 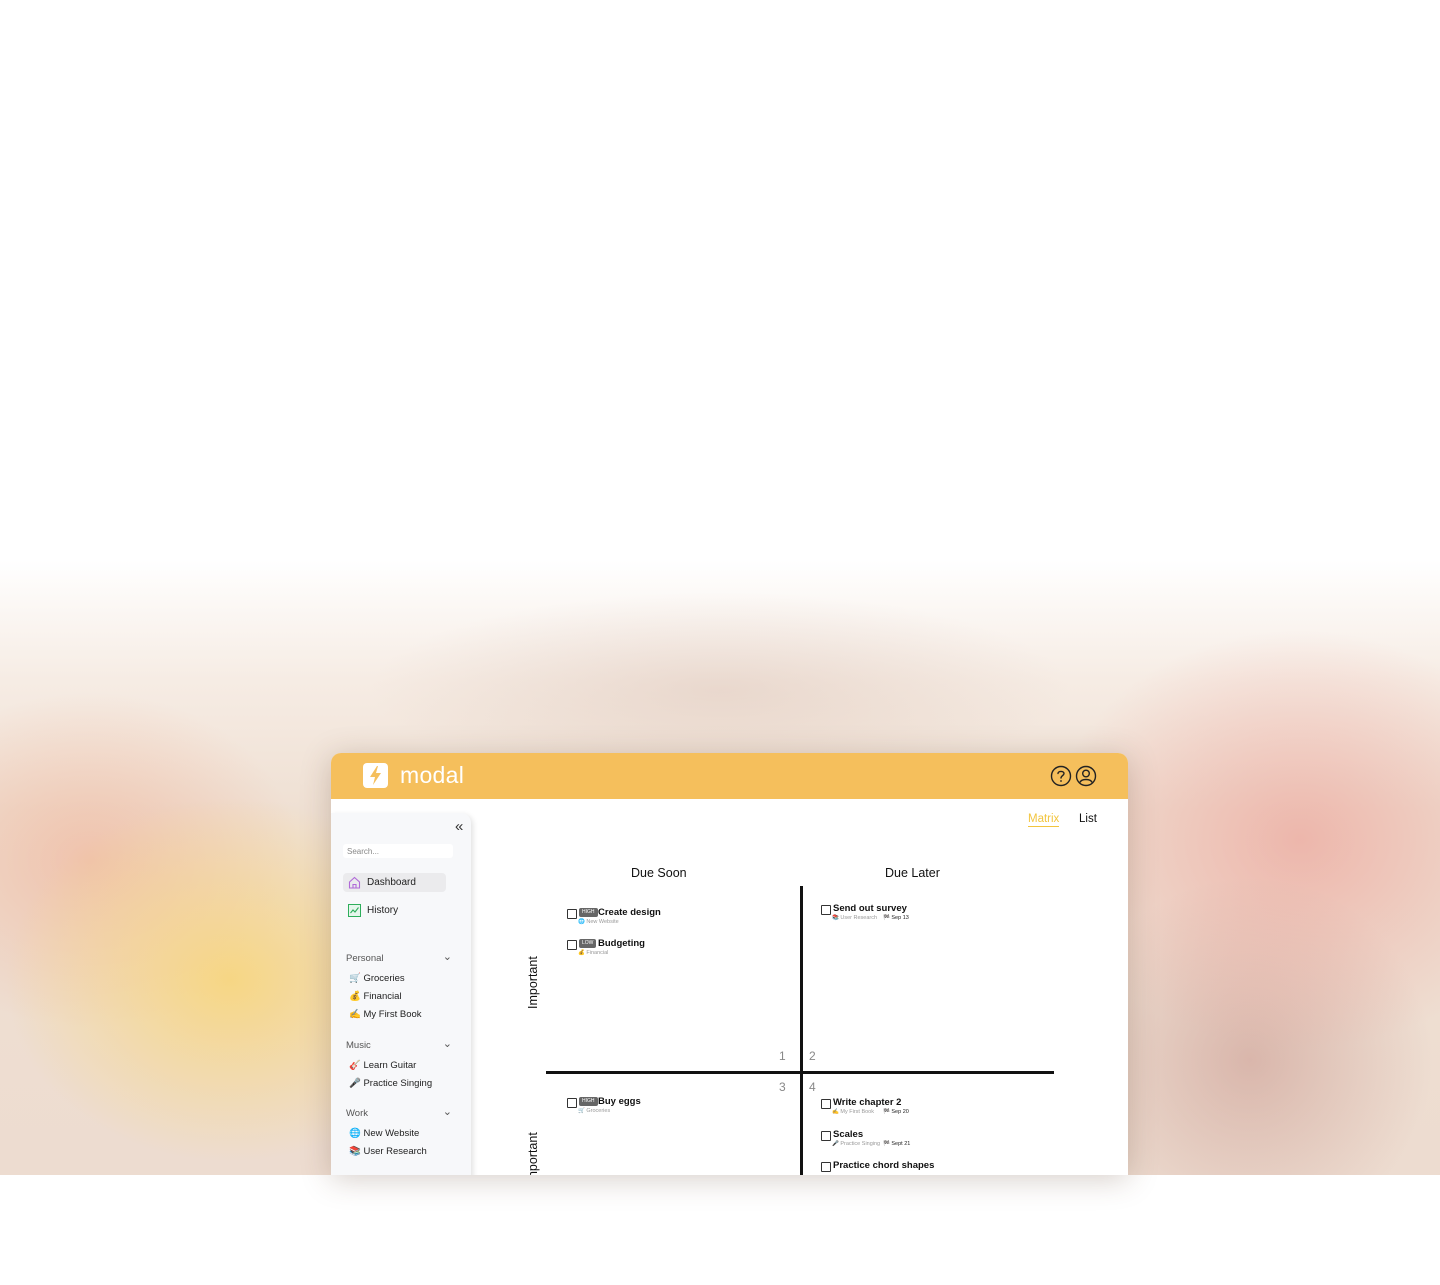 I want to click on row-heading-not-important: Important, so click(x=533, y=1153).